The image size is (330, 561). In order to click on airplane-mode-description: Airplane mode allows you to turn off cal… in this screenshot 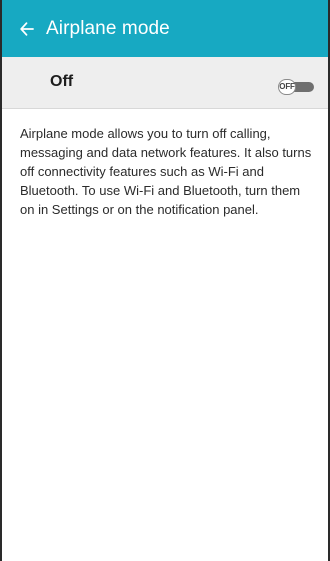, I will do `click(166, 171)`.